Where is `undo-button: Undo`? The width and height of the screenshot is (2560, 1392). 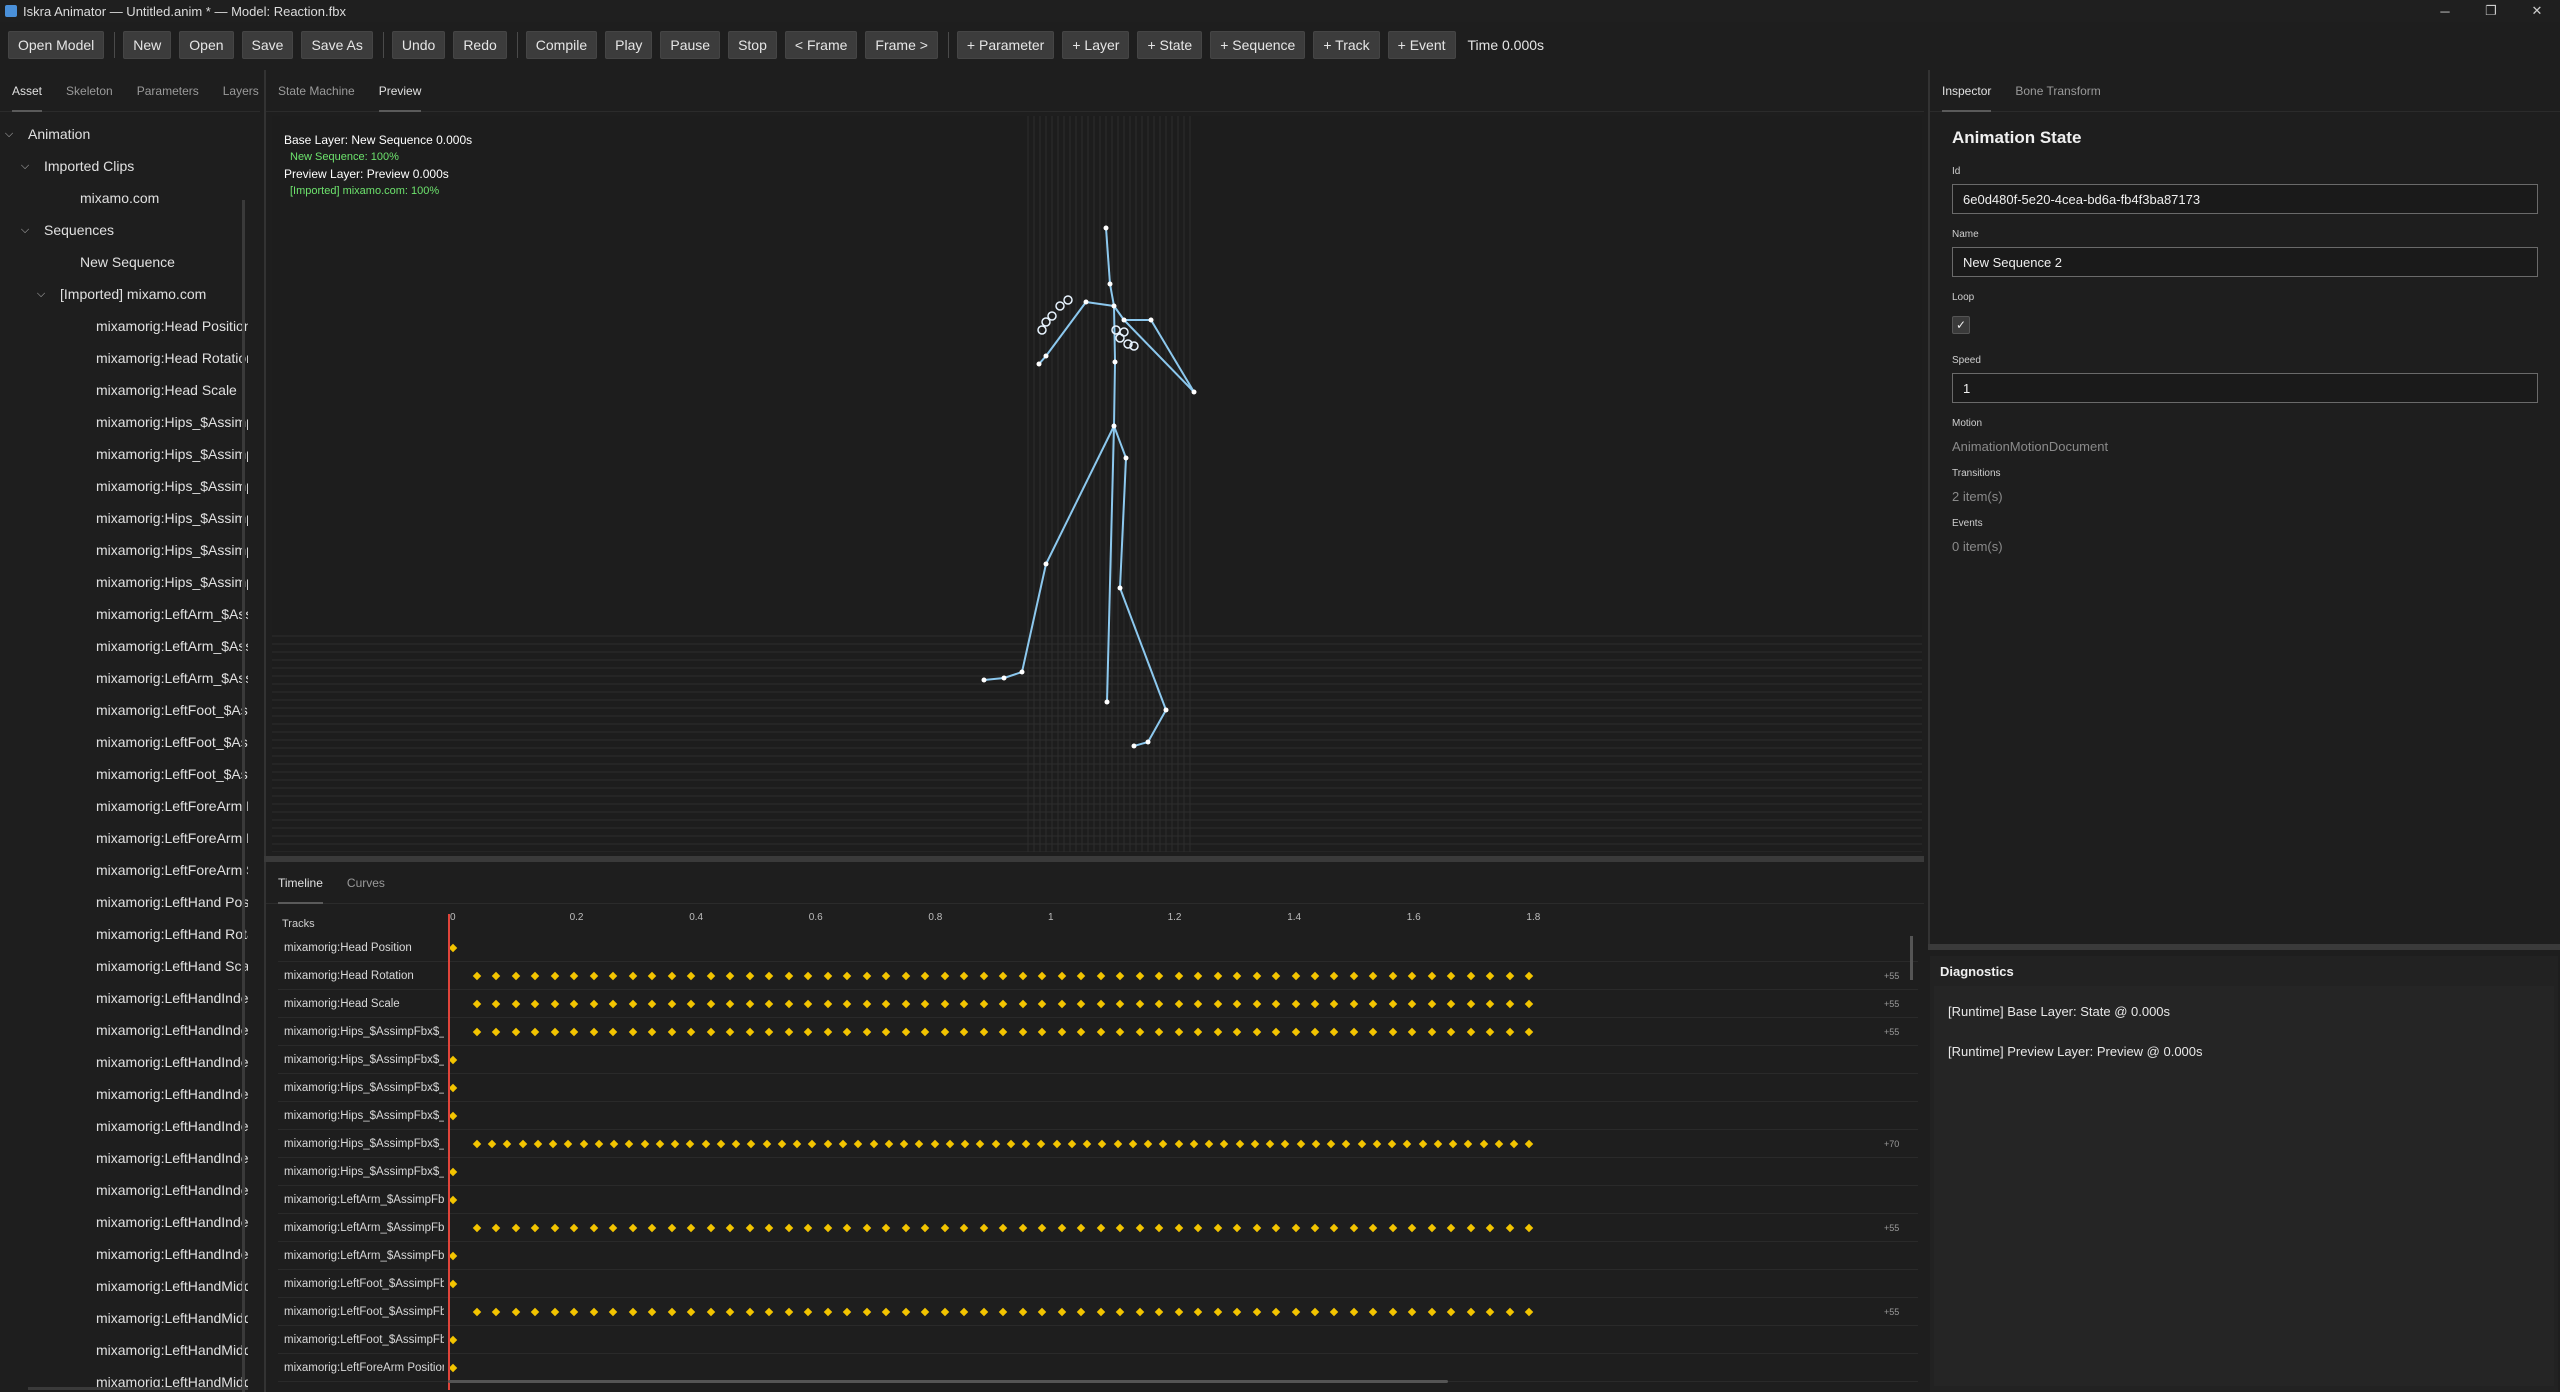 undo-button: Undo is located at coordinates (418, 45).